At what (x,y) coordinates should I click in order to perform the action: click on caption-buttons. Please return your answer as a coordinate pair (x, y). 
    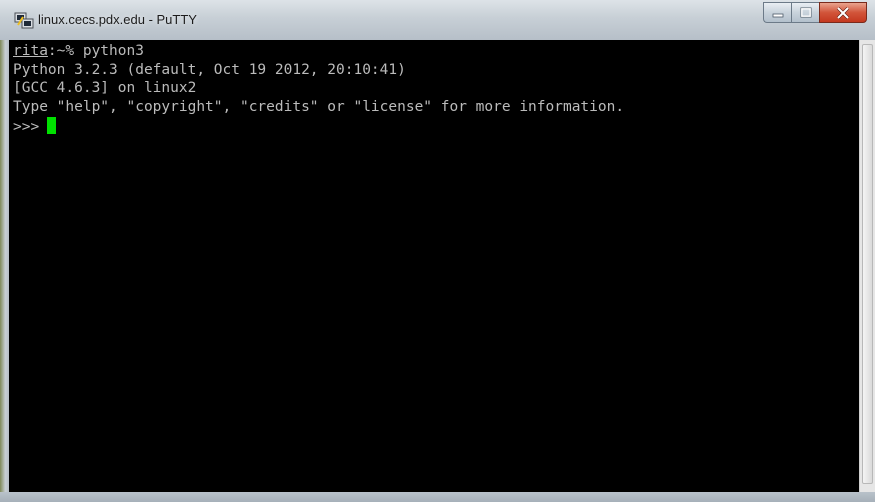
    Looking at the image, I should click on (815, 13).